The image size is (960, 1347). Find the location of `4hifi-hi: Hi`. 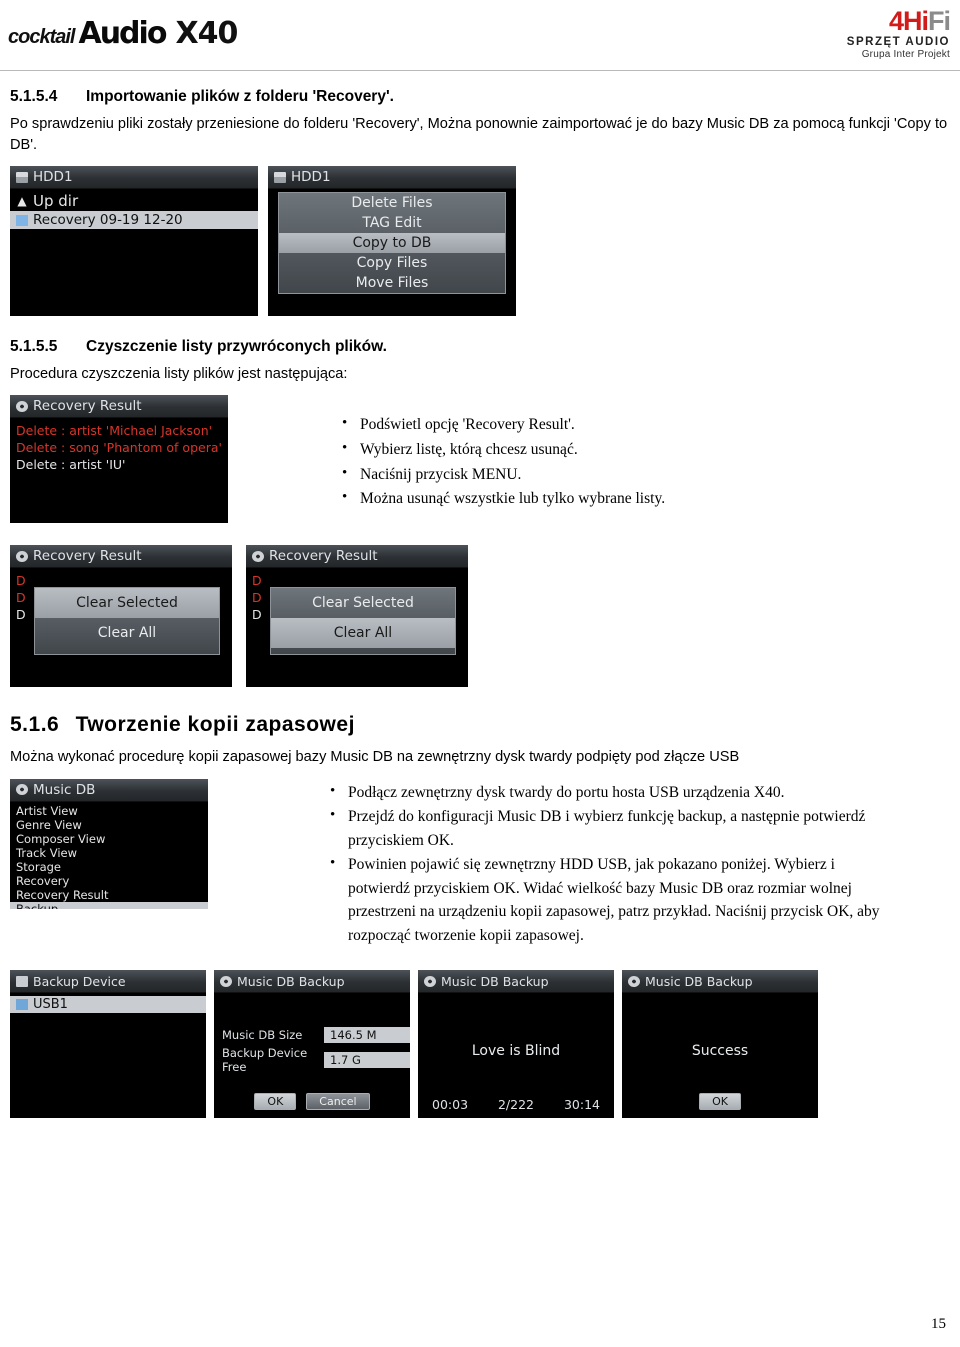

4hifi-hi: Hi is located at coordinates (916, 21).